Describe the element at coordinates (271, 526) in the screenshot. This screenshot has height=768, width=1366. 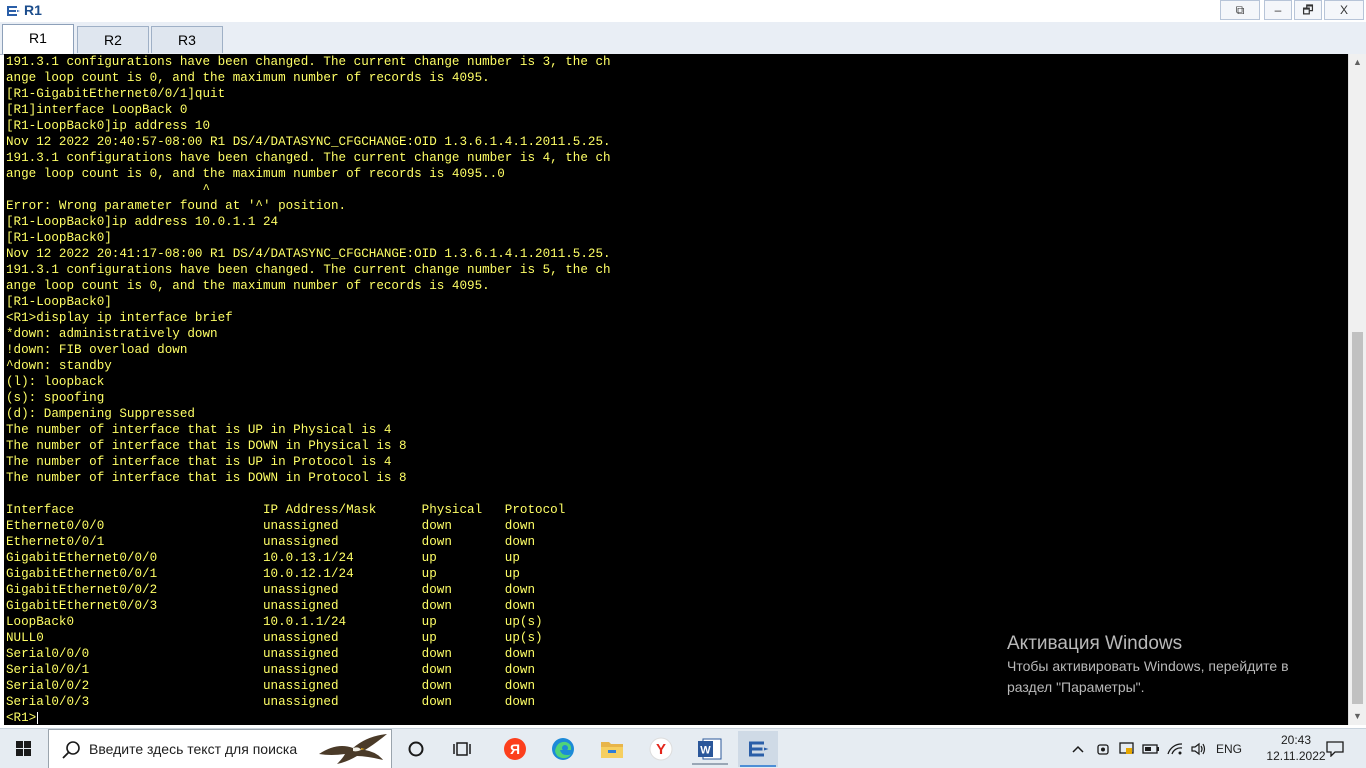
I see `terminal-line: Ethernet0/0/0 unassigned down down` at that location.